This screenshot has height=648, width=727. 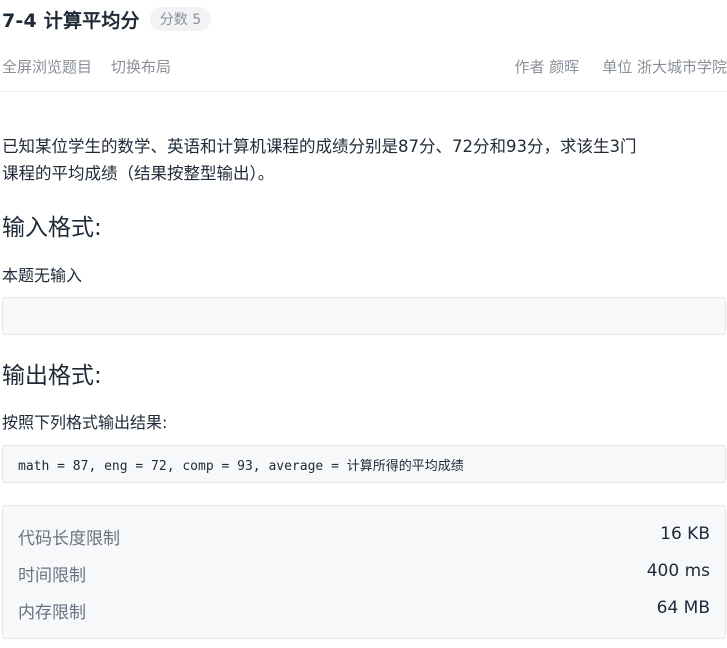 I want to click on problem-title: 7-4 计算平均分, so click(x=71, y=20).